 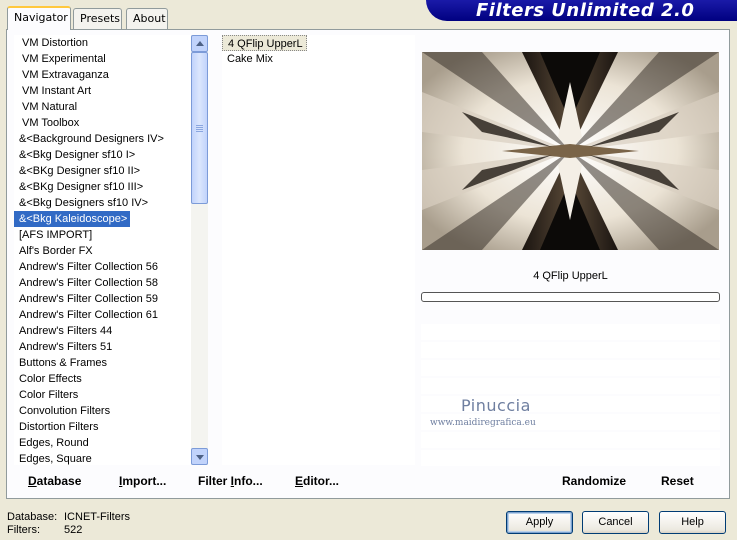 What do you see at coordinates (570, 276) in the screenshot?
I see `selected-filter-title: 4 QFlip UpperL` at bounding box center [570, 276].